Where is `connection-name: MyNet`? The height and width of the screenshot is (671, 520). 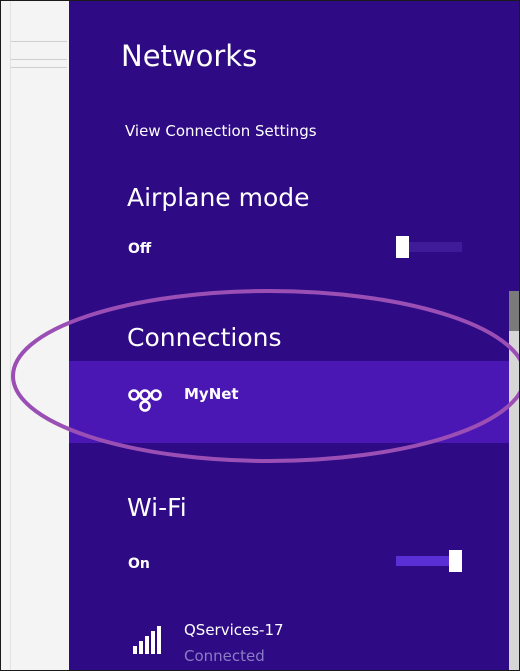 connection-name: MyNet is located at coordinates (211, 394).